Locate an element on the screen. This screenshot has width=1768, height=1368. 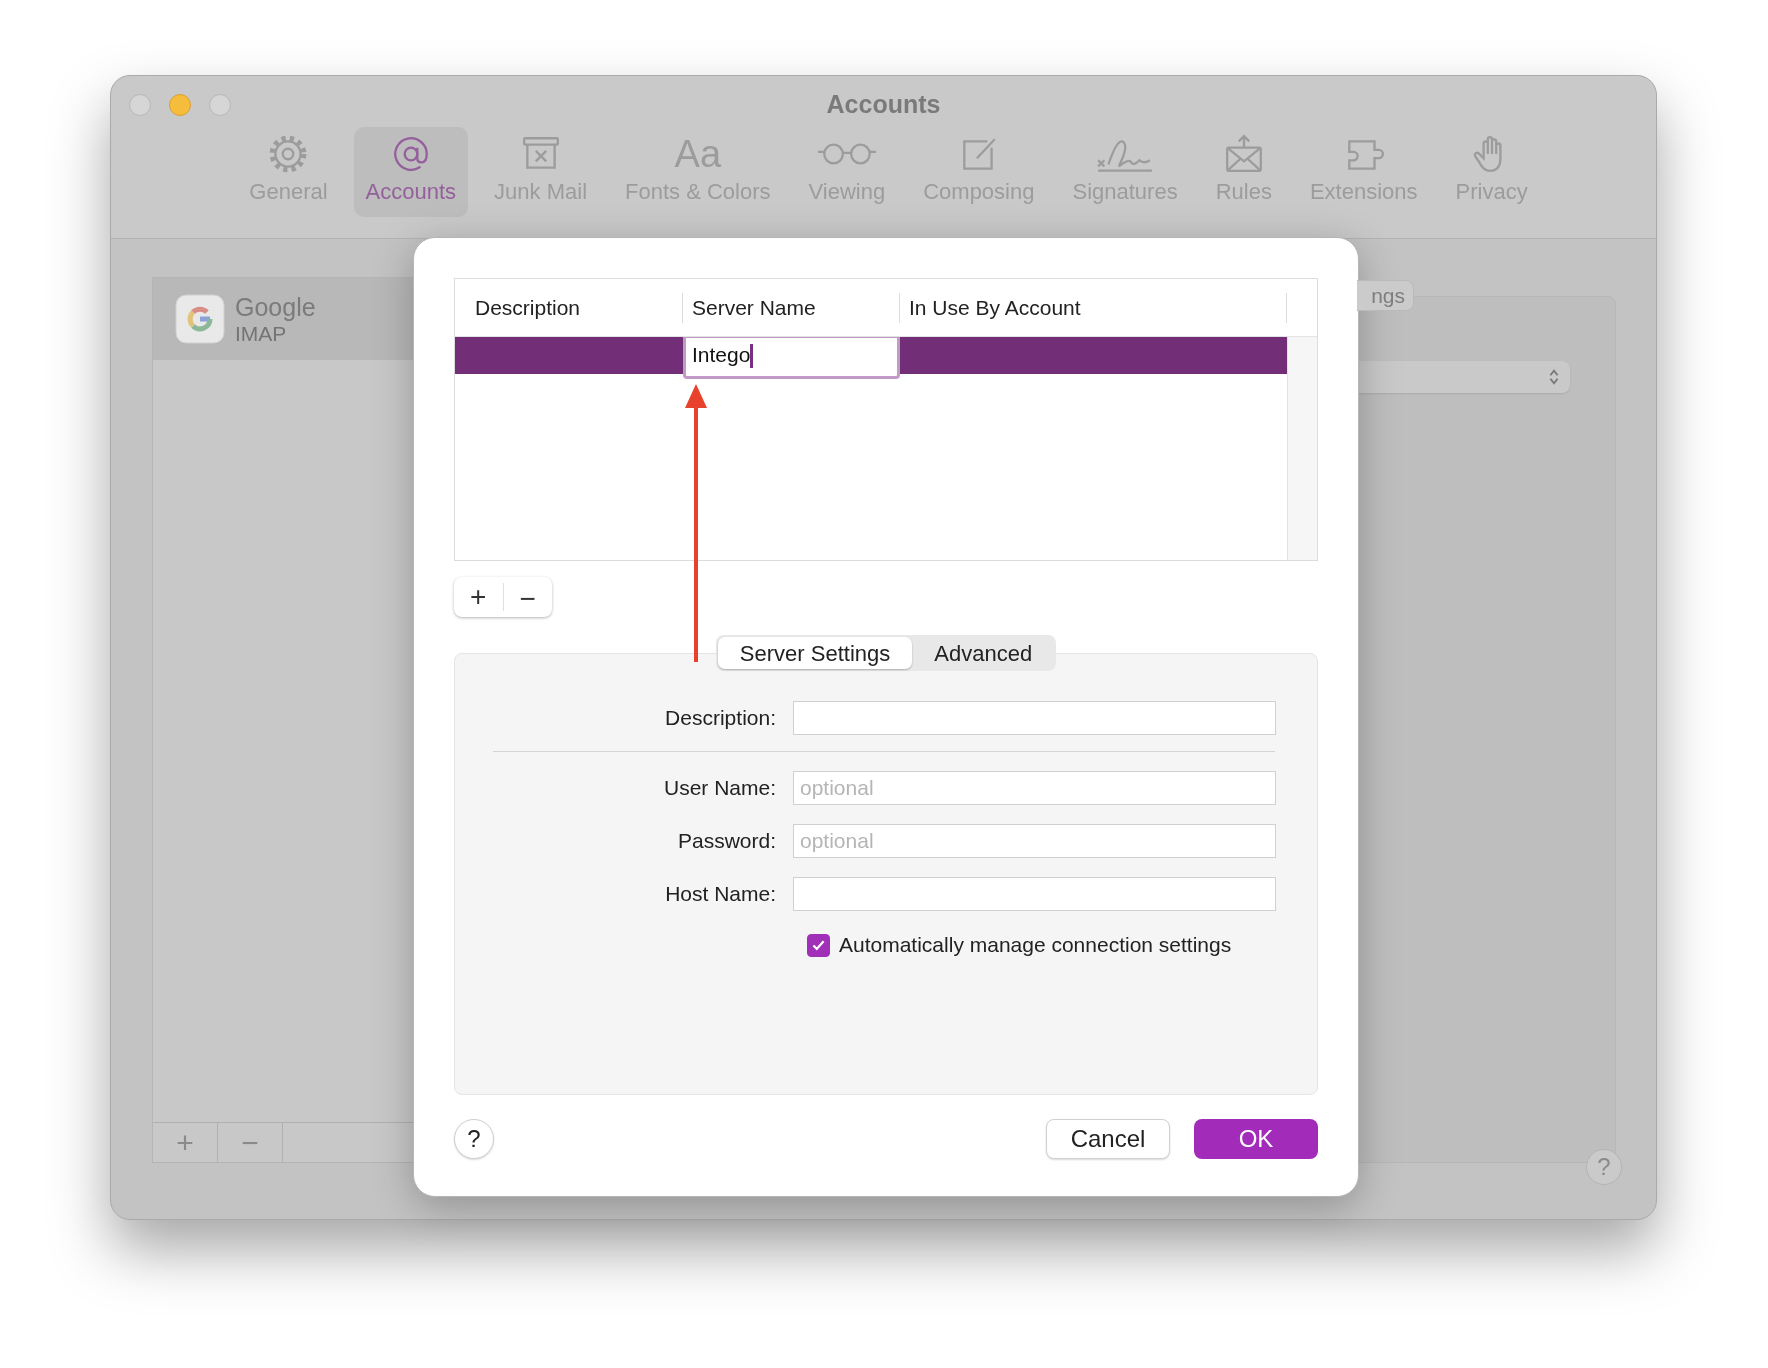
field-label: User Name: is located at coordinates (719, 788).